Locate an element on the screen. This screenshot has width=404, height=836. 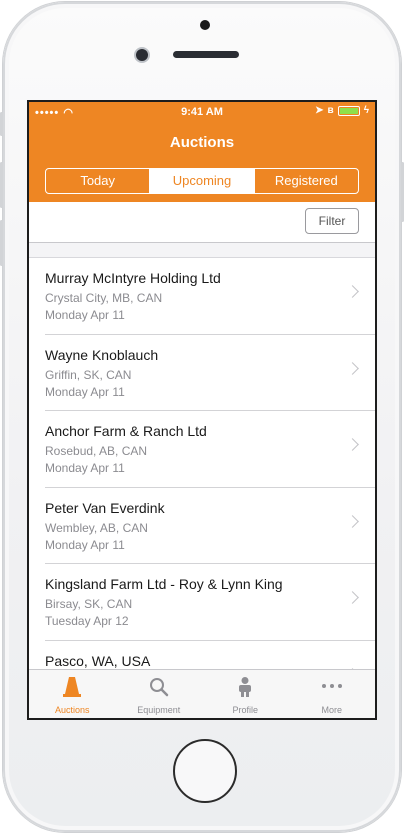
auction-date: Tuesday Apr 12 is located at coordinates (87, 621).